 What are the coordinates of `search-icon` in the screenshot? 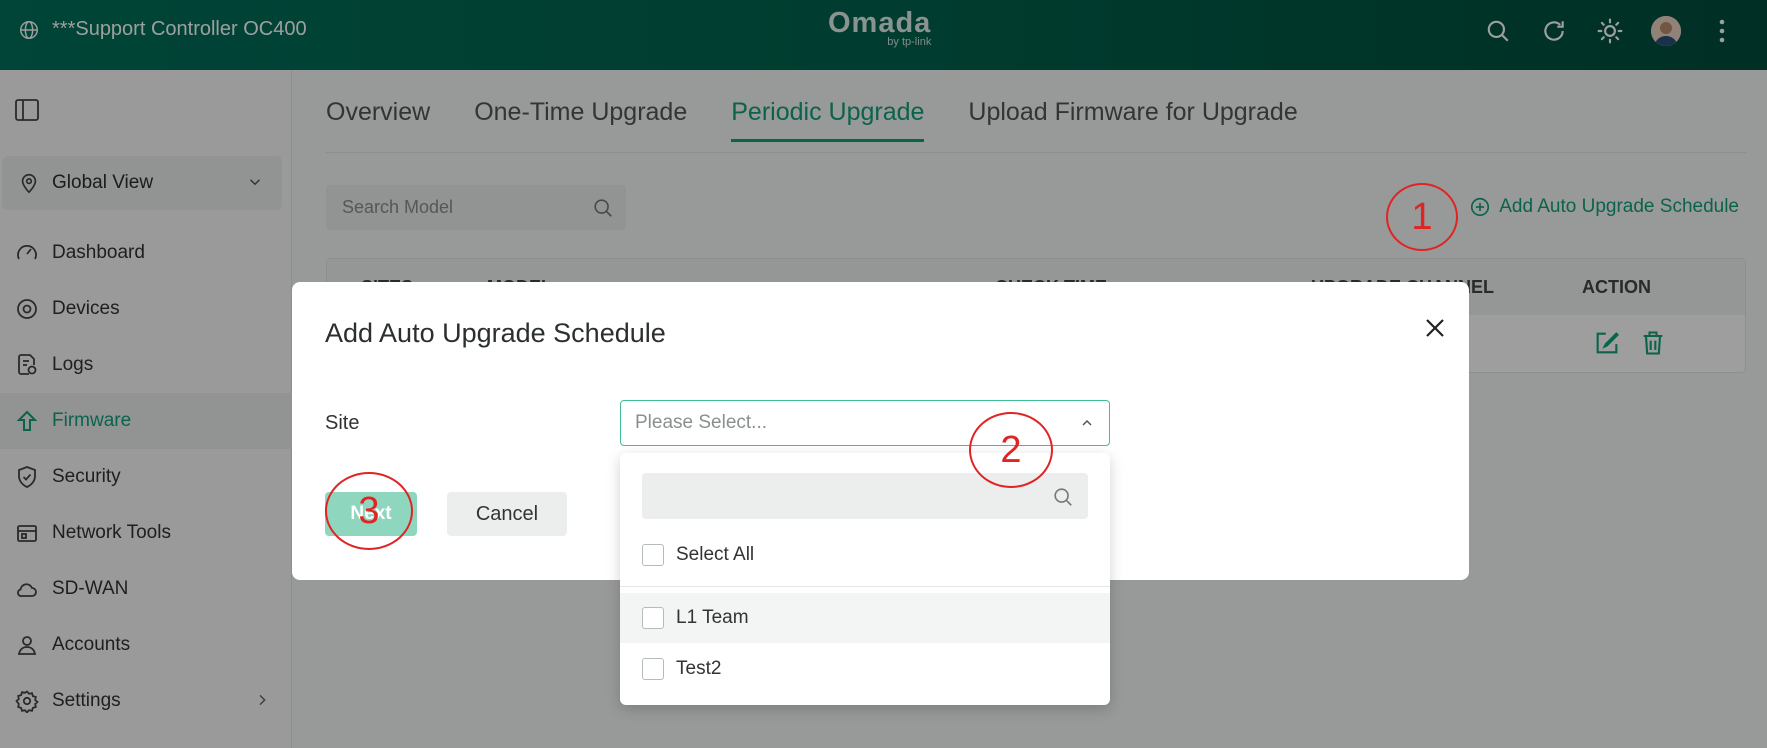 It's located at (1063, 497).